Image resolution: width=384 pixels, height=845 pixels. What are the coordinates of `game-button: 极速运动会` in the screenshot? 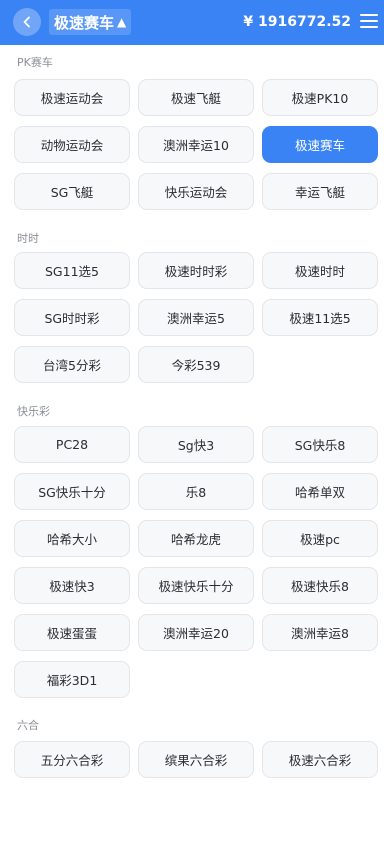 It's located at (72, 97).